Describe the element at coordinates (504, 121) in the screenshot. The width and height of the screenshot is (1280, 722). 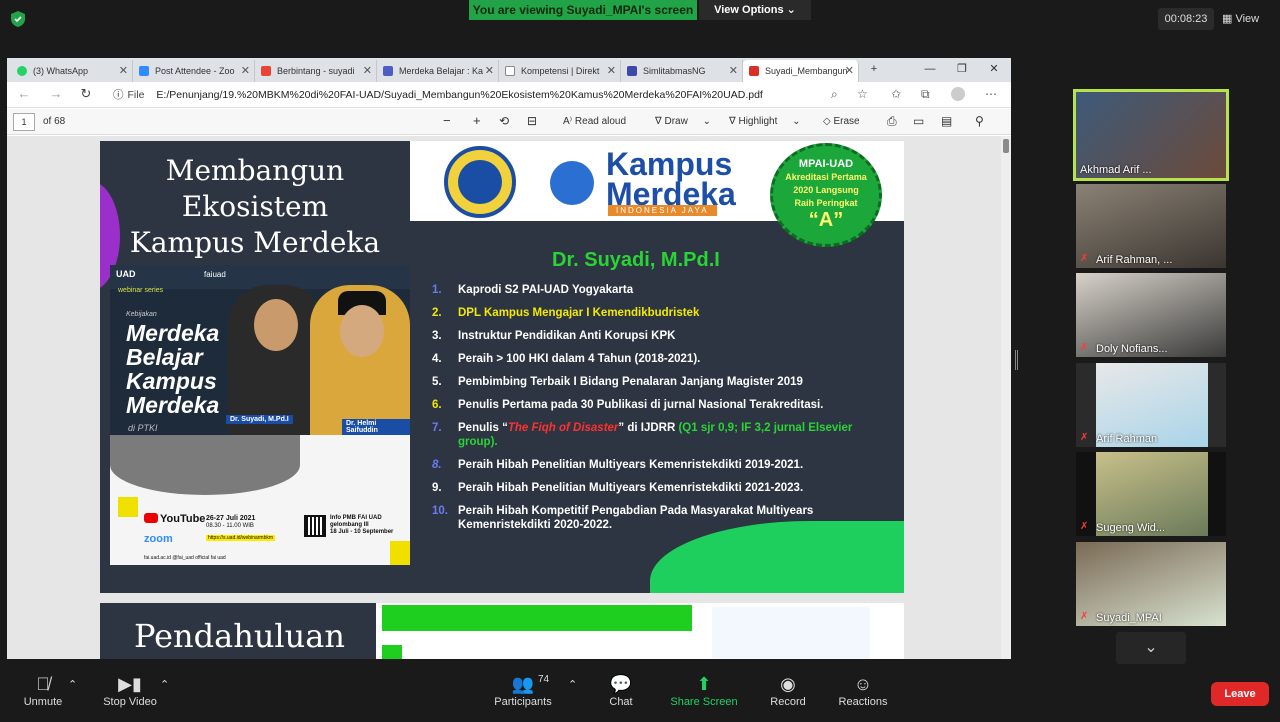
I see `rotate-icon: ⟲` at that location.